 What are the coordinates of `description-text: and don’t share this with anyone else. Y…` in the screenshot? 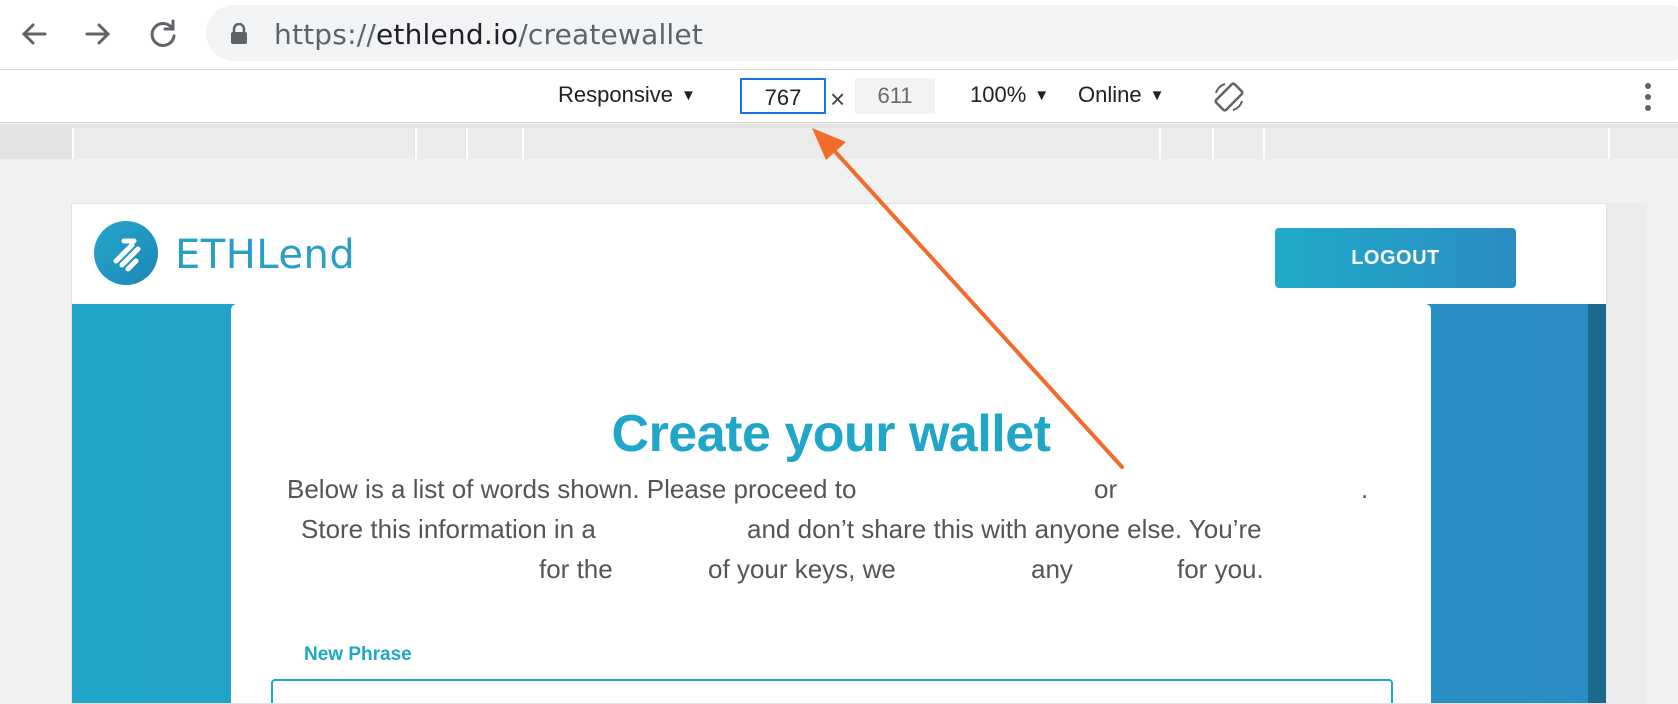 It's located at (1004, 529).